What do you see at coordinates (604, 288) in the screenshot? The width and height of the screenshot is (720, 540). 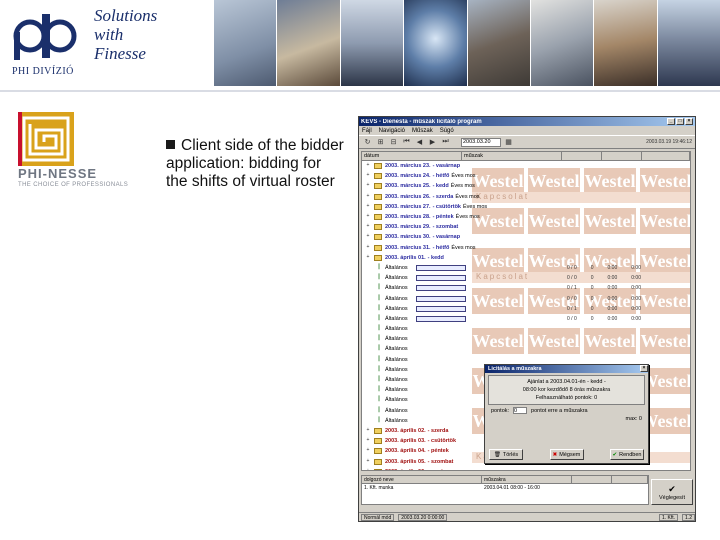 I see `shift-stats: 0 / 1 0 0:00 0:00` at bounding box center [604, 288].